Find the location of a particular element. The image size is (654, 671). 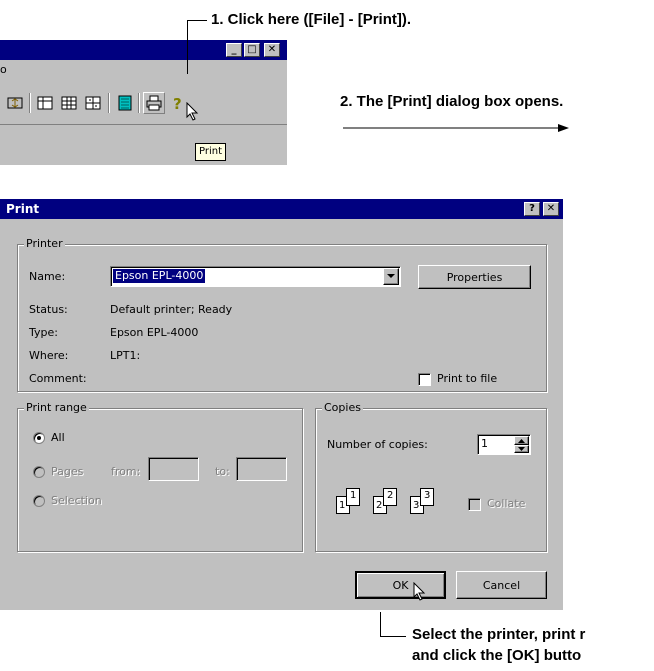

toolbar: ? is located at coordinates (143, 104).